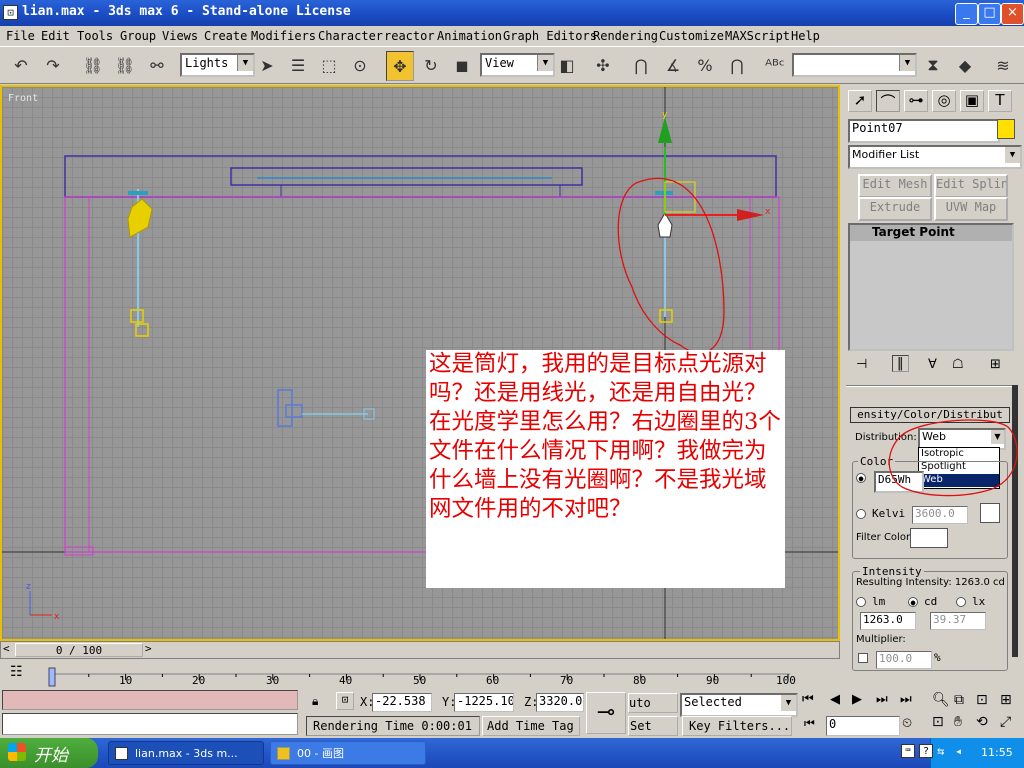  What do you see at coordinates (217, 65) in the screenshot?
I see `selection-filter-dropdown: Lights ▼` at bounding box center [217, 65].